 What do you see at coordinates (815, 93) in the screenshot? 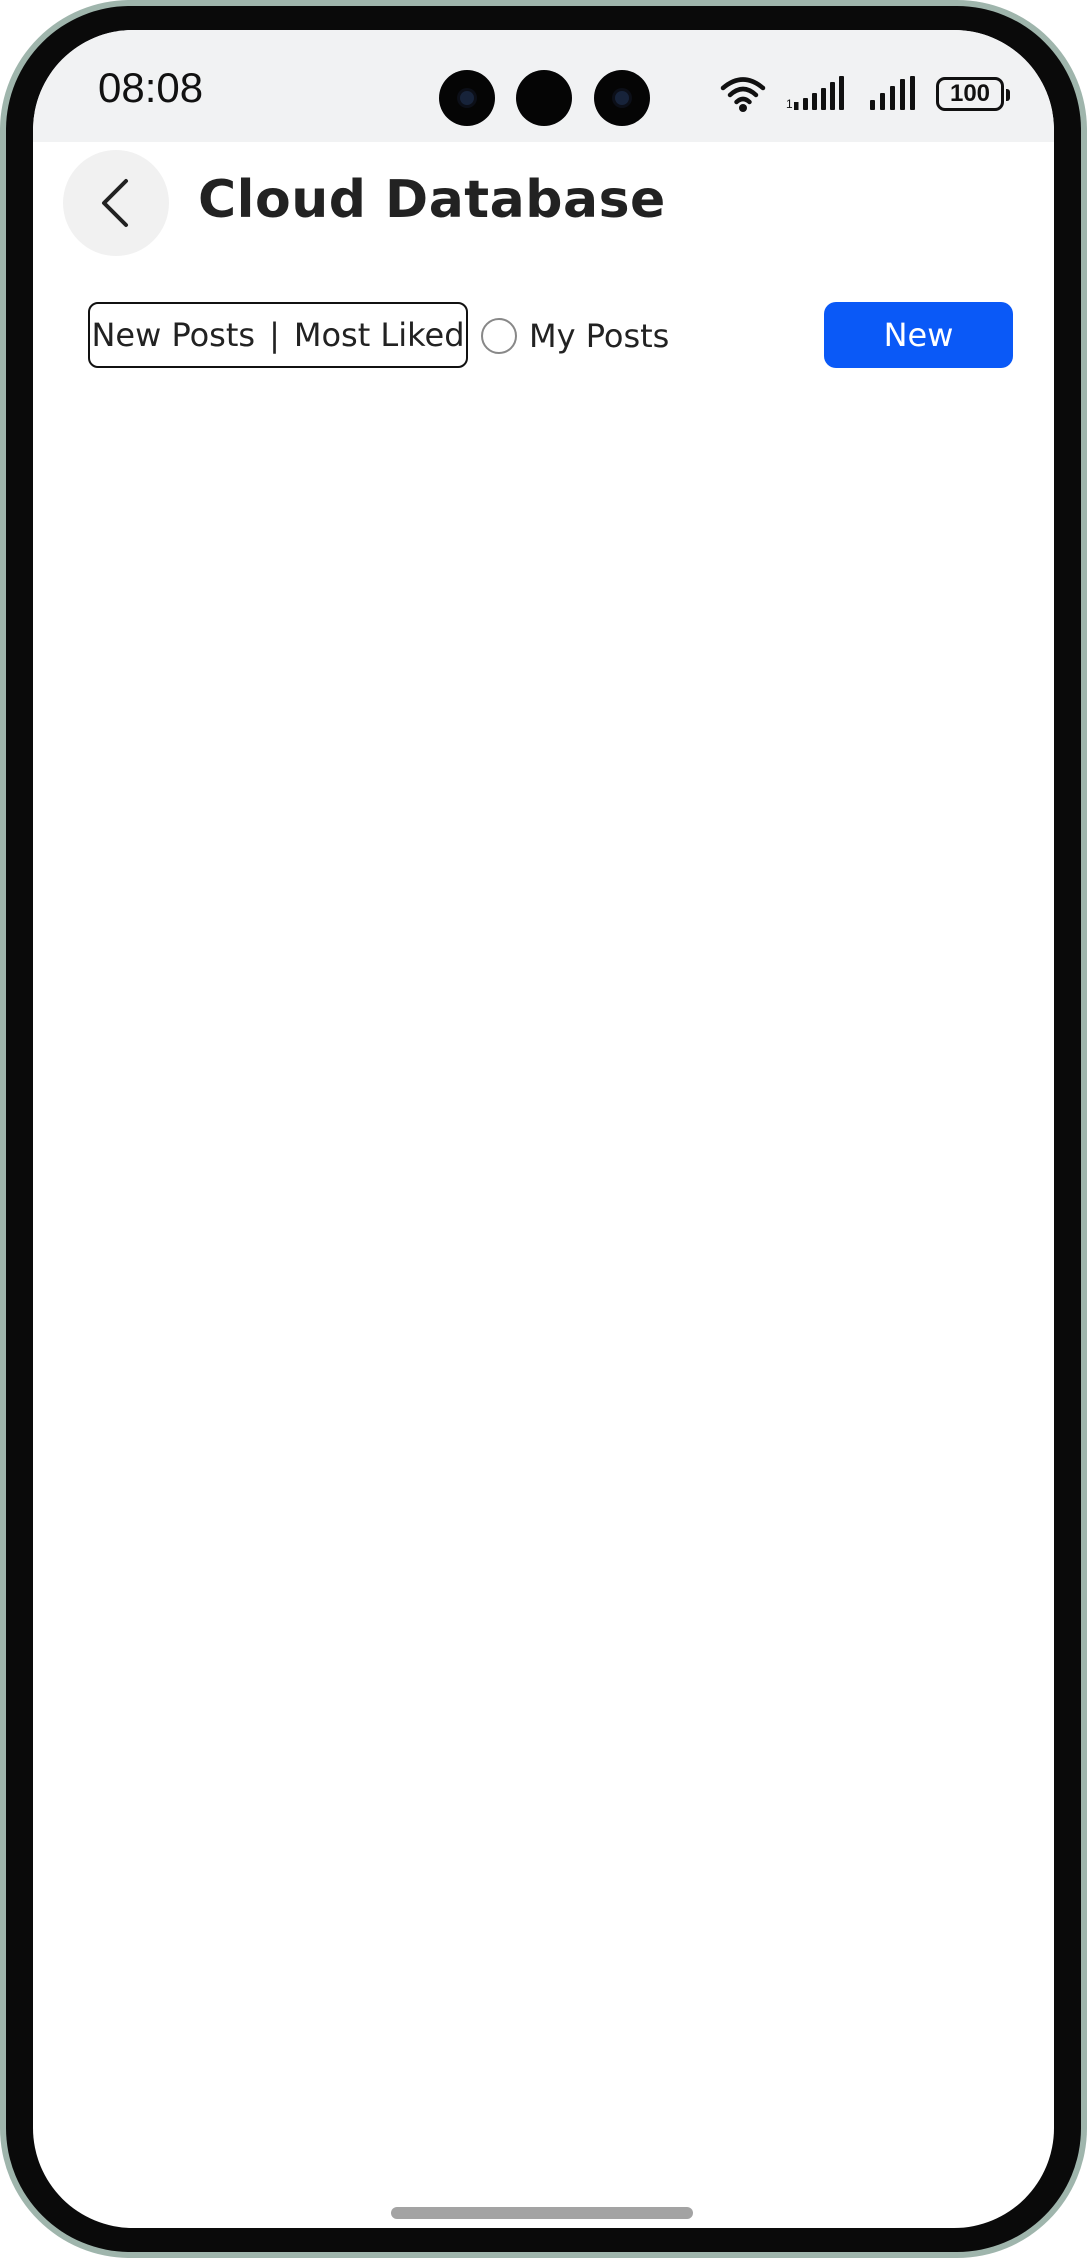
I see `signal-icon-1: 1` at bounding box center [815, 93].